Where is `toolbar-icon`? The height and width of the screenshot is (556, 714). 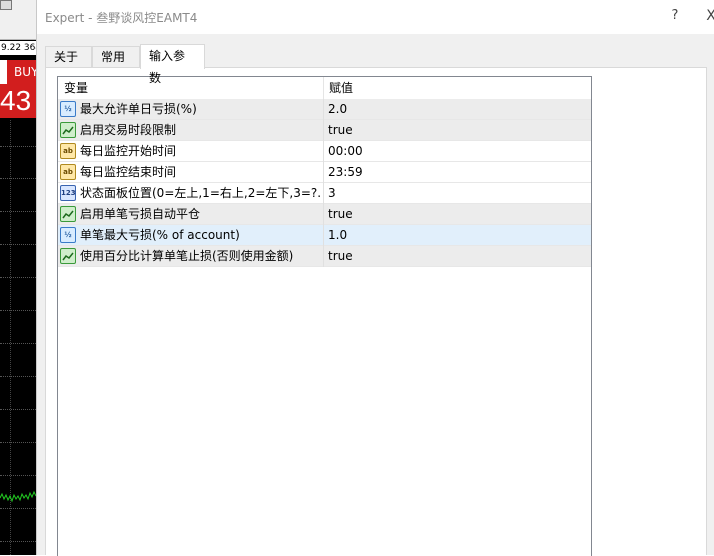 toolbar-icon is located at coordinates (6, 5).